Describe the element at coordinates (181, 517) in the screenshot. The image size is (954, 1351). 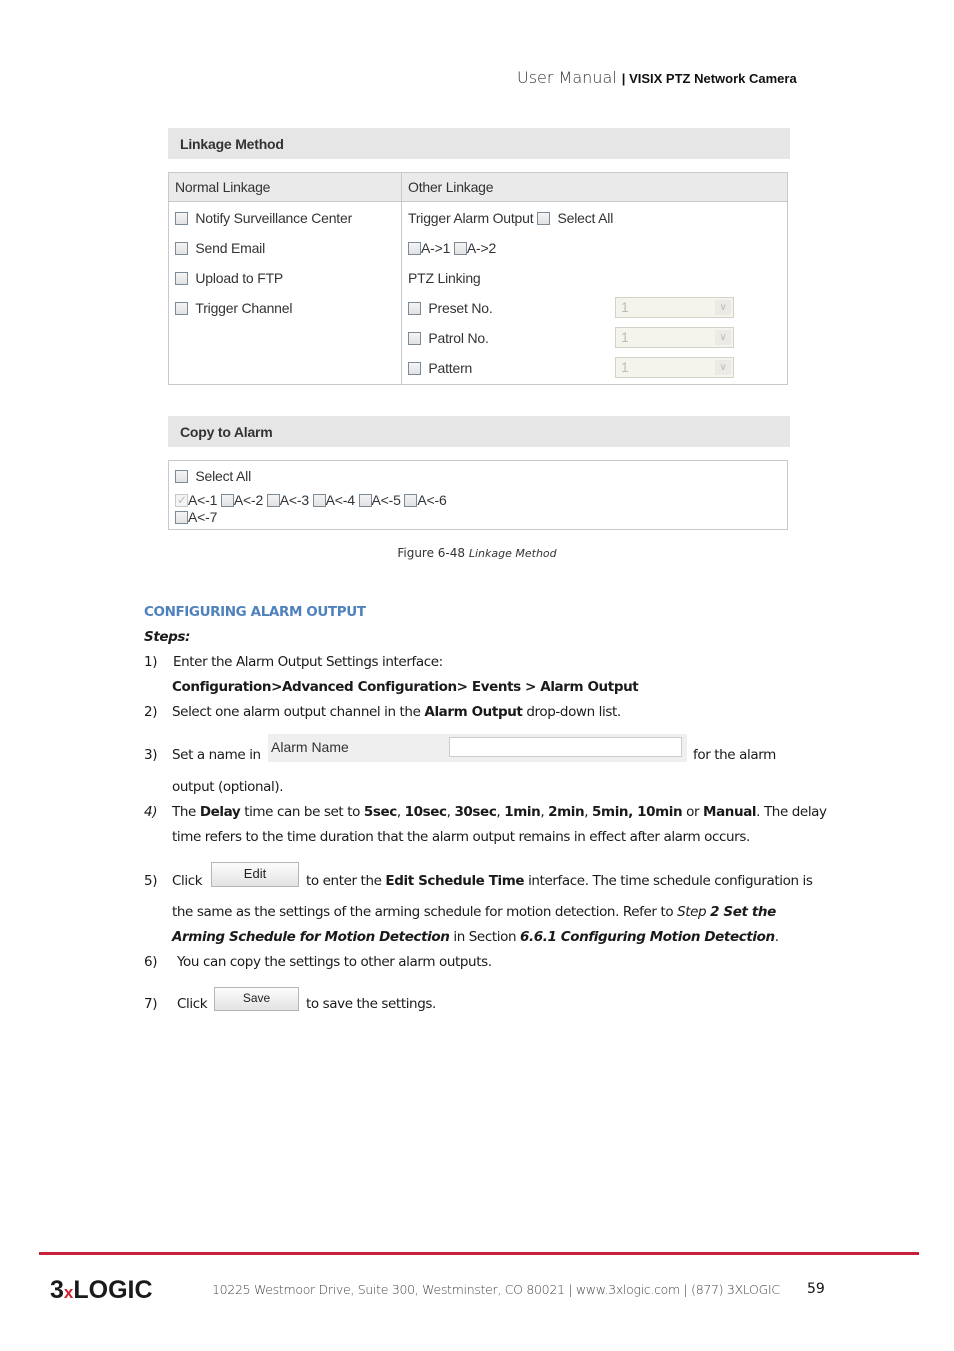
I see `alarm-7-checkbox` at that location.